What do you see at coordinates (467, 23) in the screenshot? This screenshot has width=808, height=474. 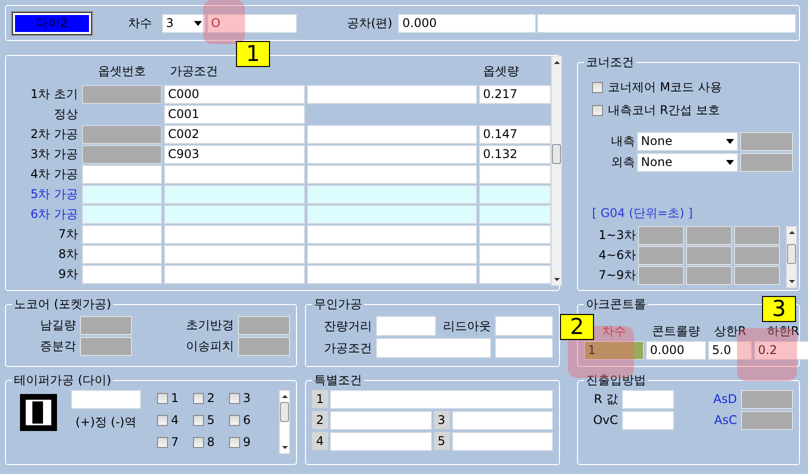 I see `tolerance-field: 0.000` at bounding box center [467, 23].